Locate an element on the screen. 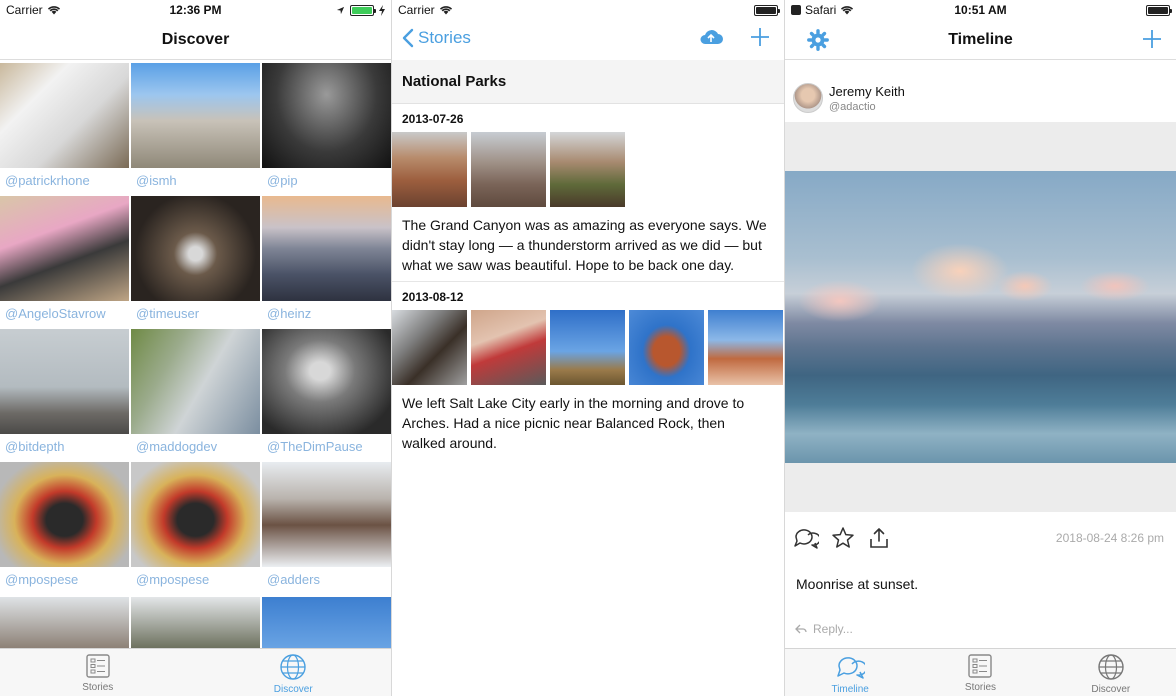  grid-cell: @heinz is located at coordinates (326, 262).